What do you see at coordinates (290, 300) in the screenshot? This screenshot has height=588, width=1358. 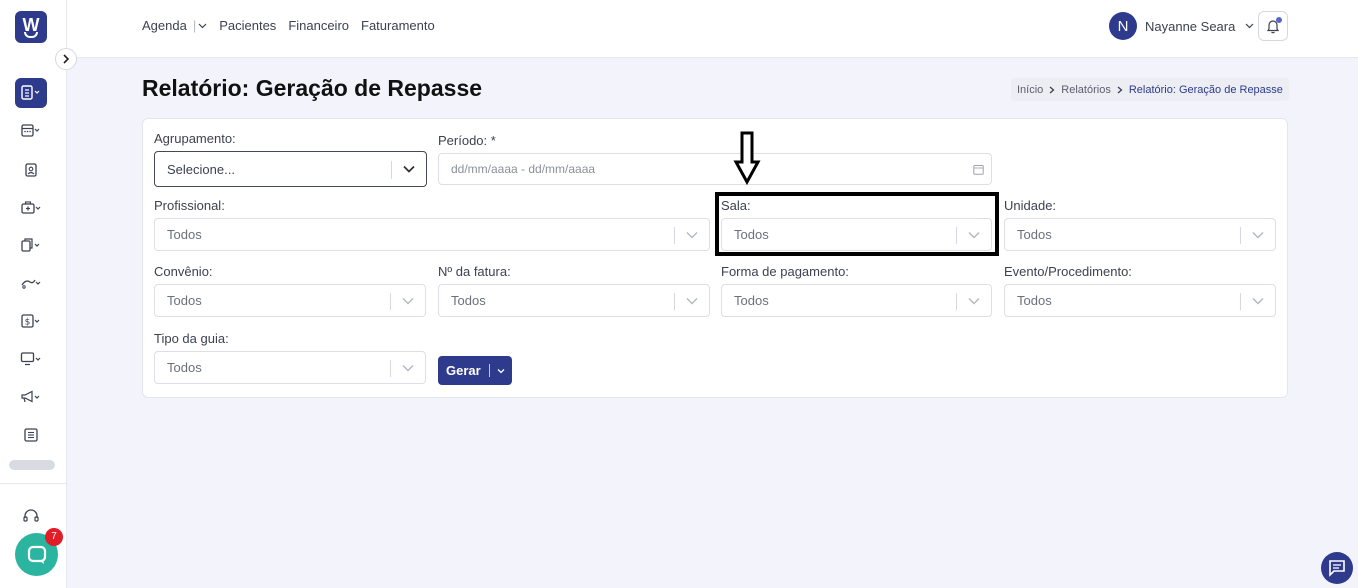 I see `convenio-select: Todos` at bounding box center [290, 300].